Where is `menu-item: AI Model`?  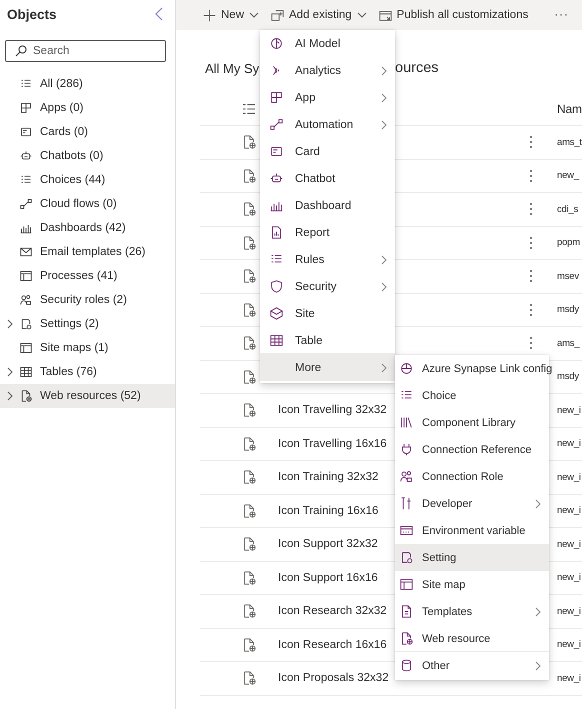 menu-item: AI Model is located at coordinates (327, 43).